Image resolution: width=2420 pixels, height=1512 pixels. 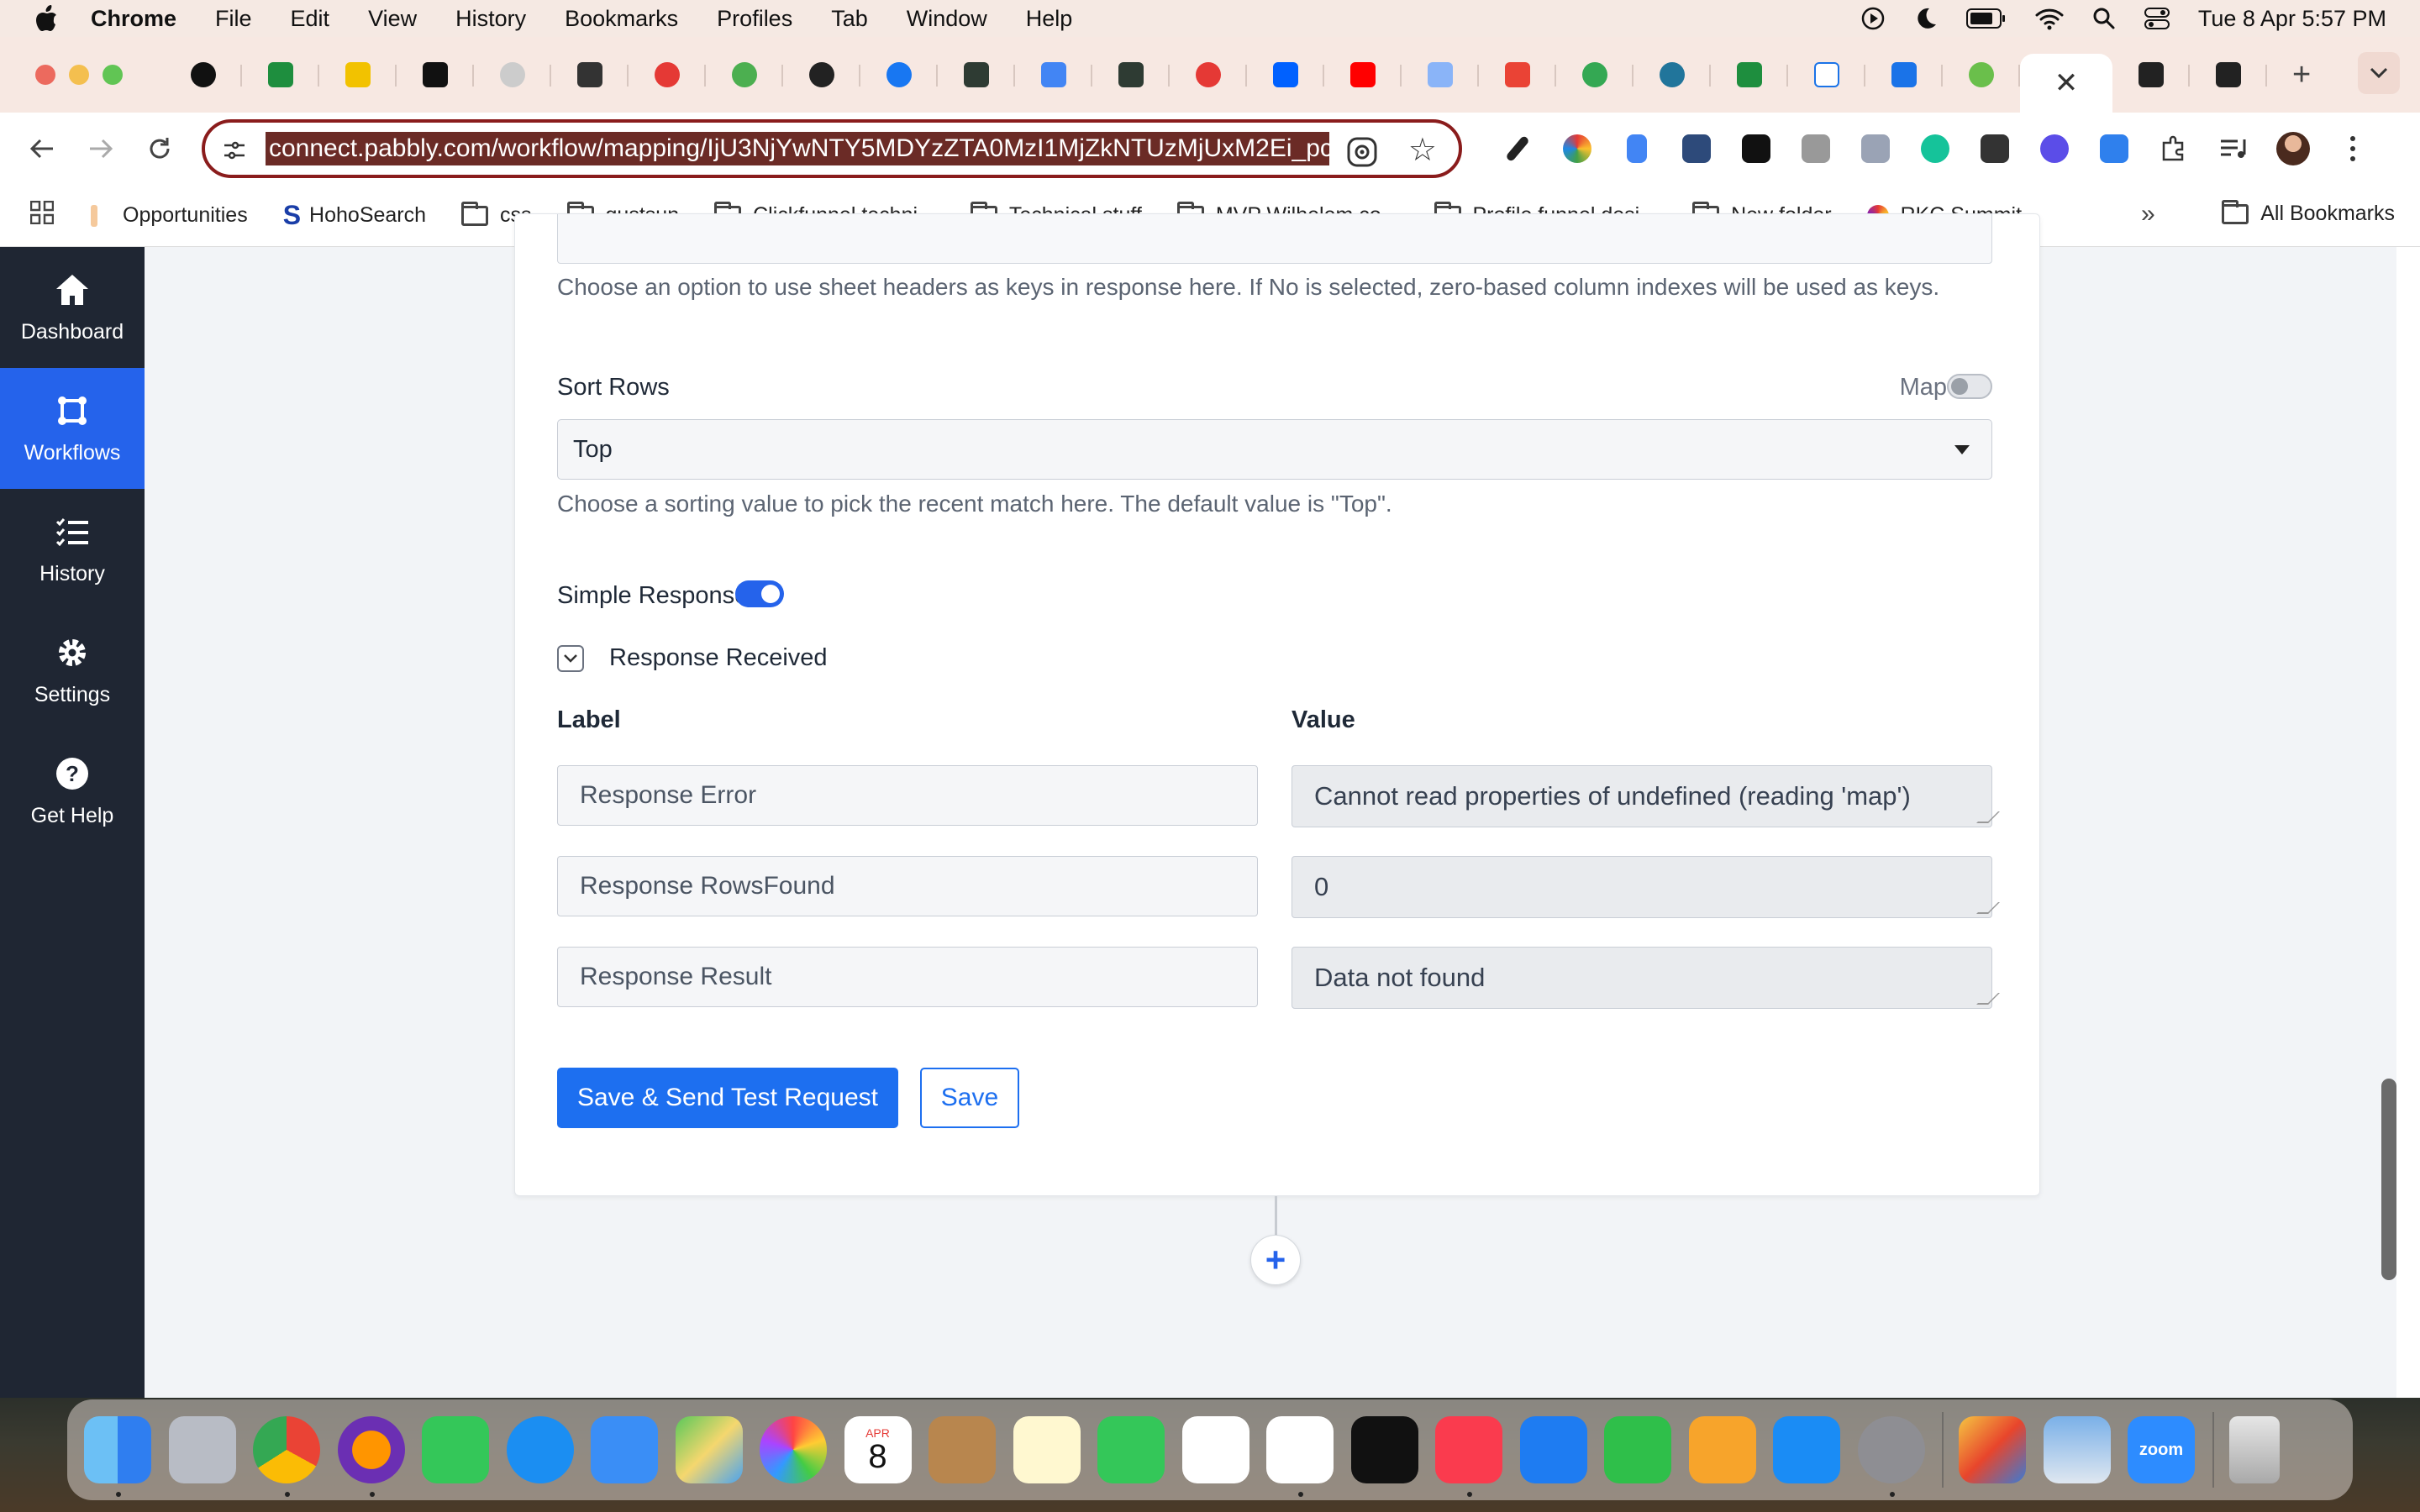 What do you see at coordinates (1300, 1456) in the screenshot?
I see `freeform-icon` at bounding box center [1300, 1456].